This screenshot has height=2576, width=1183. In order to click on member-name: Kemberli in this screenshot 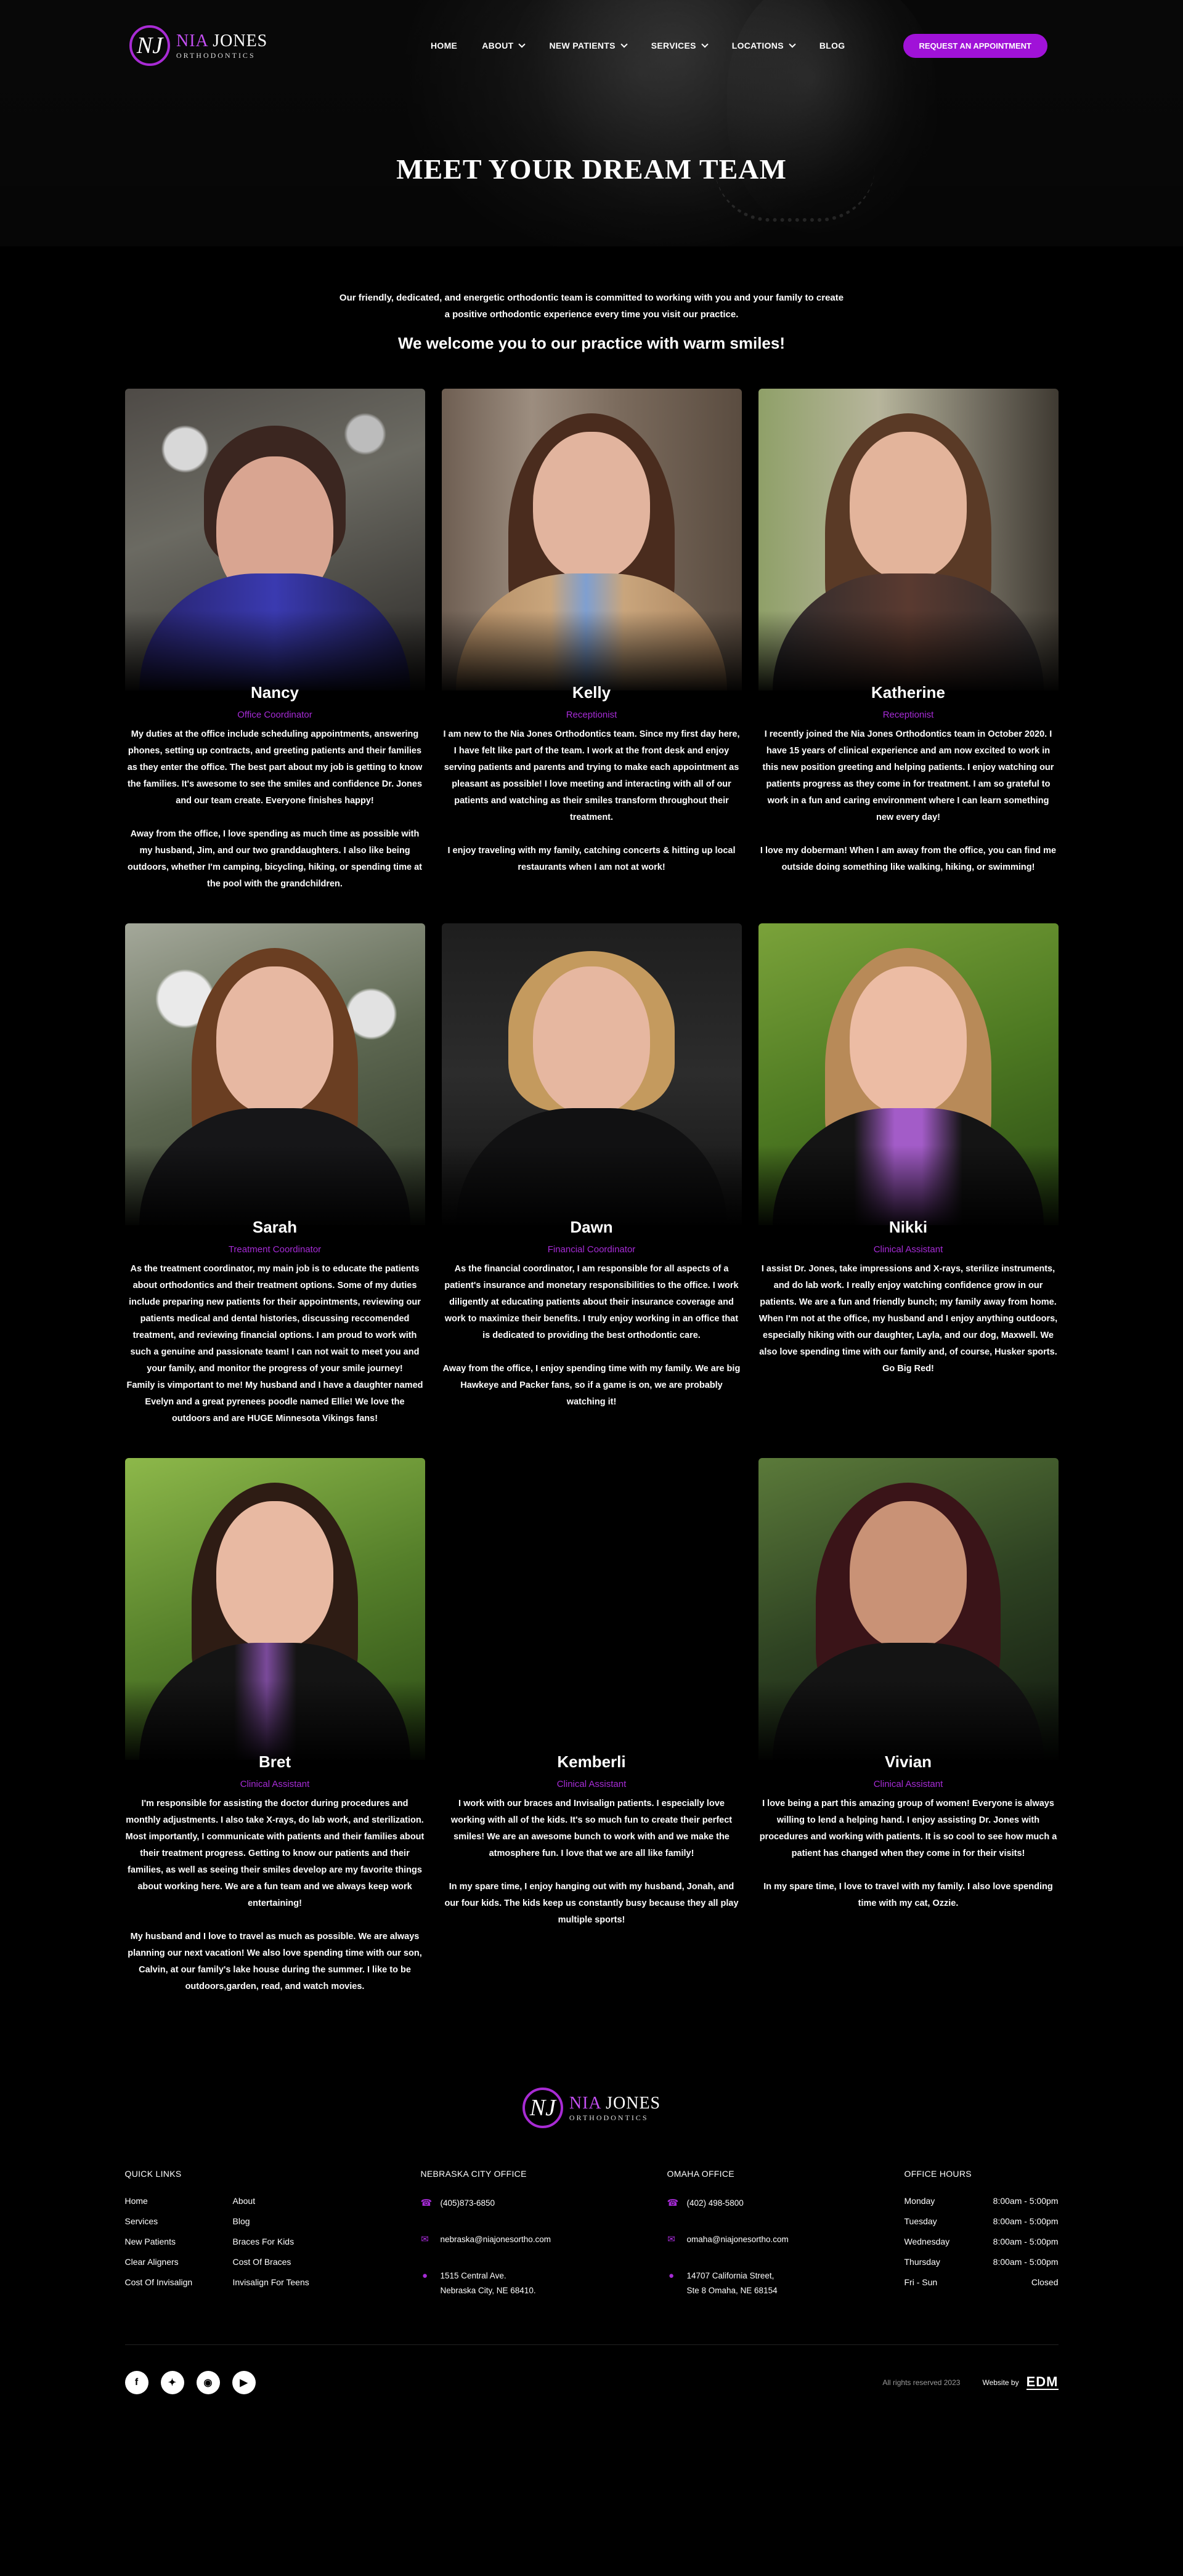, I will do `click(591, 1761)`.